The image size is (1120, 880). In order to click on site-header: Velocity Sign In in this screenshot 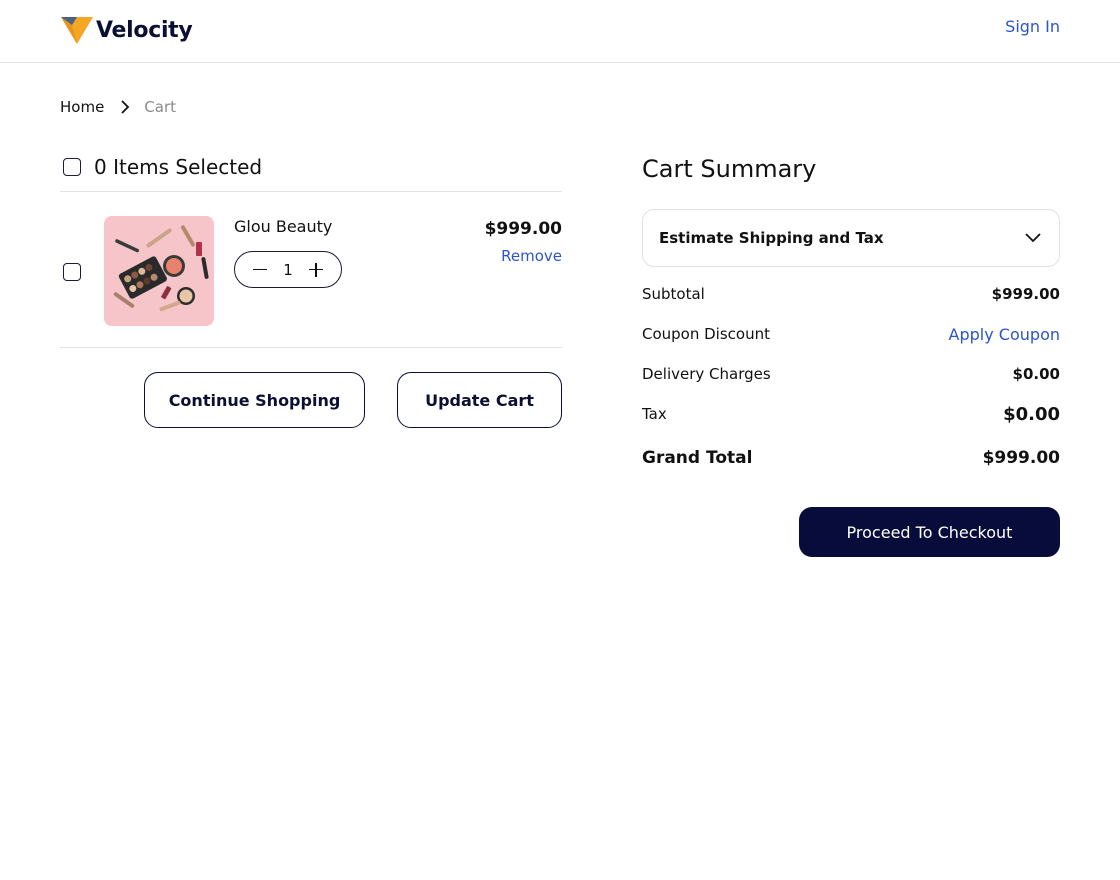, I will do `click(560, 31)`.